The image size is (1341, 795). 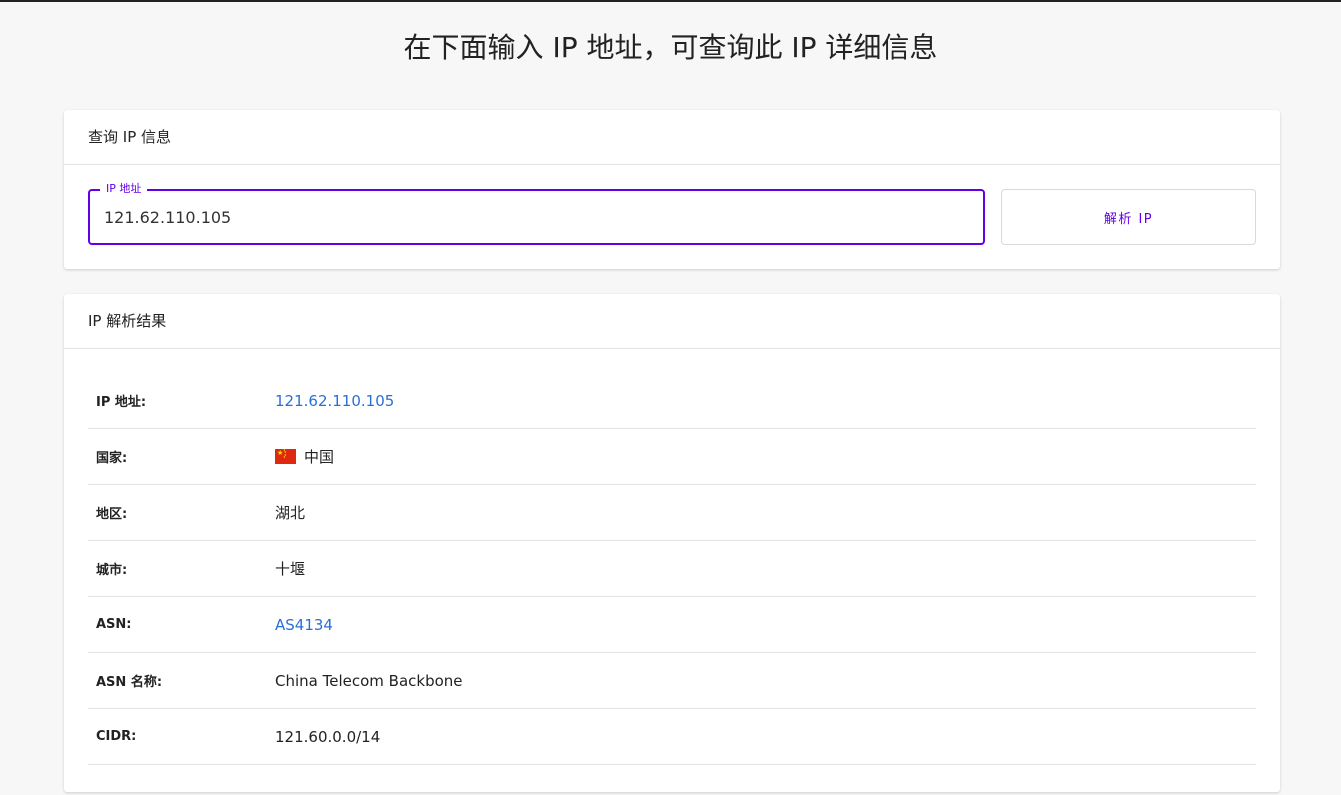 What do you see at coordinates (304, 625) in the screenshot?
I see `asn-link: AS4134` at bounding box center [304, 625].